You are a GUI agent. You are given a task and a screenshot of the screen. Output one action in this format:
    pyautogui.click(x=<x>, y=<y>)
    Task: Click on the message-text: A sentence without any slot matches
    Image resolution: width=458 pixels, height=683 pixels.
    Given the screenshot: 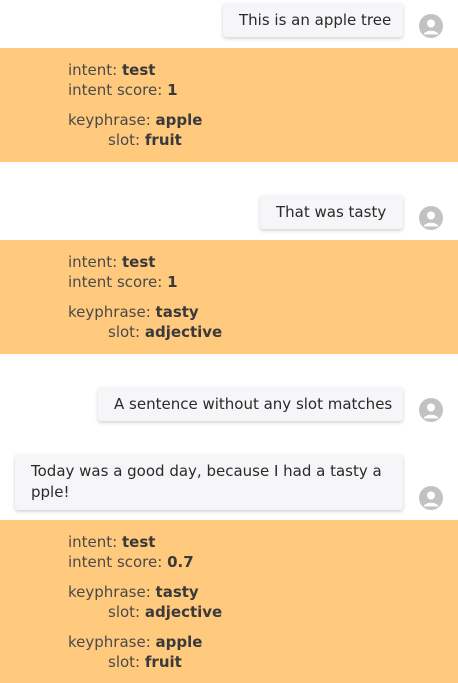 What is the action you would take?
    pyautogui.click(x=253, y=404)
    